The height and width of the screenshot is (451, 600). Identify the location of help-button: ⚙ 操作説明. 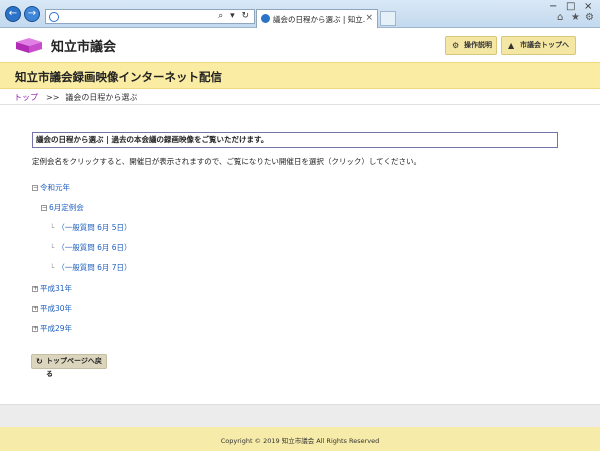
(471, 45).